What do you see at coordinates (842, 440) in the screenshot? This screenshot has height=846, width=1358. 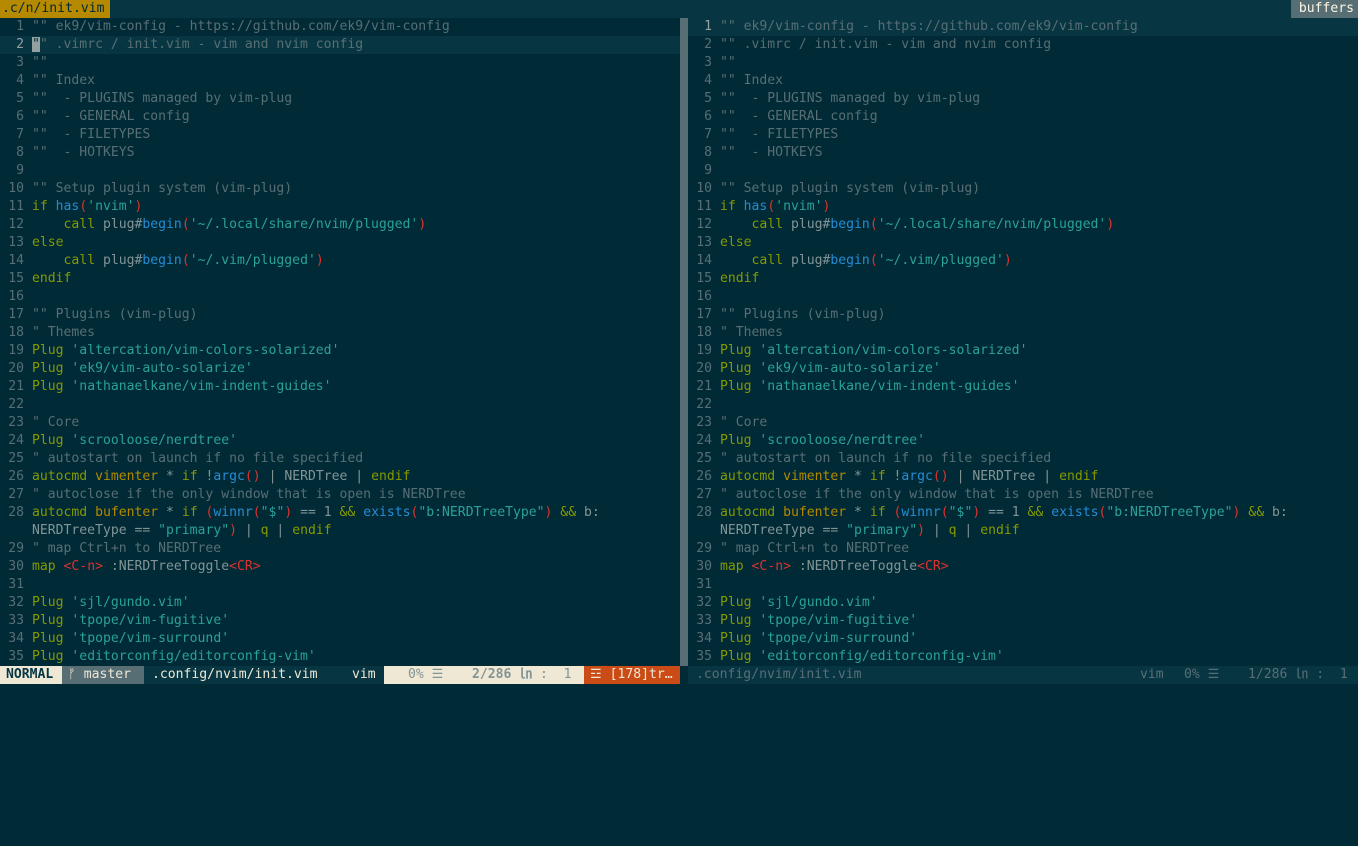 I see `code-token: 'scrooloose/nerdtree'` at bounding box center [842, 440].